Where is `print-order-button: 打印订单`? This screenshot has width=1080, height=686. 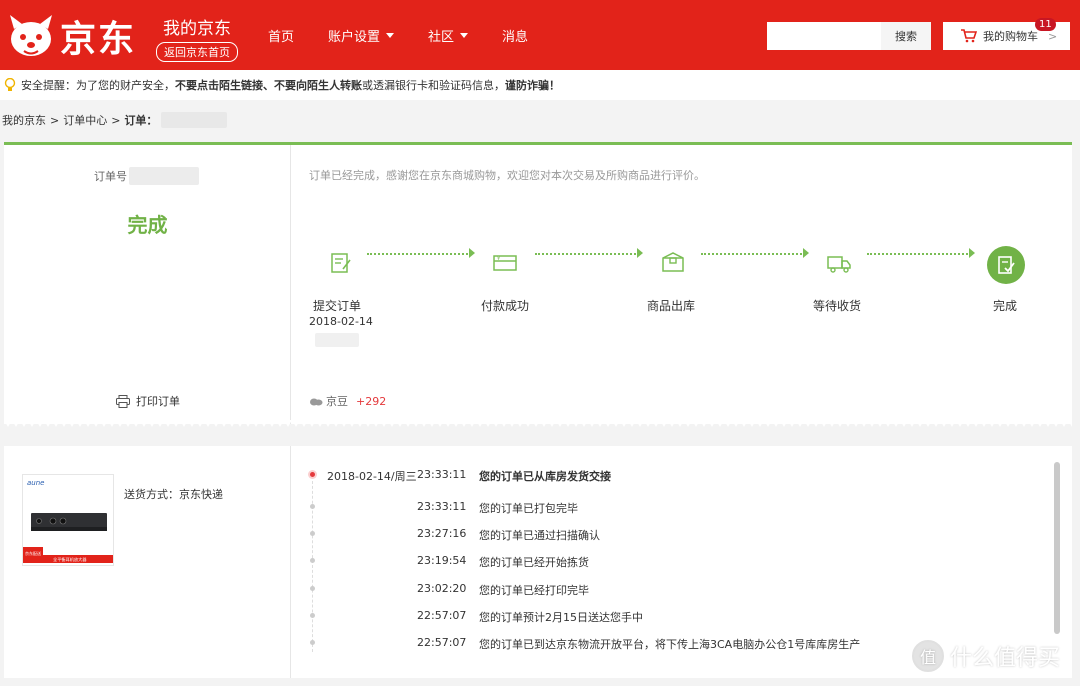
print-order-button: 打印订单 is located at coordinates (148, 401).